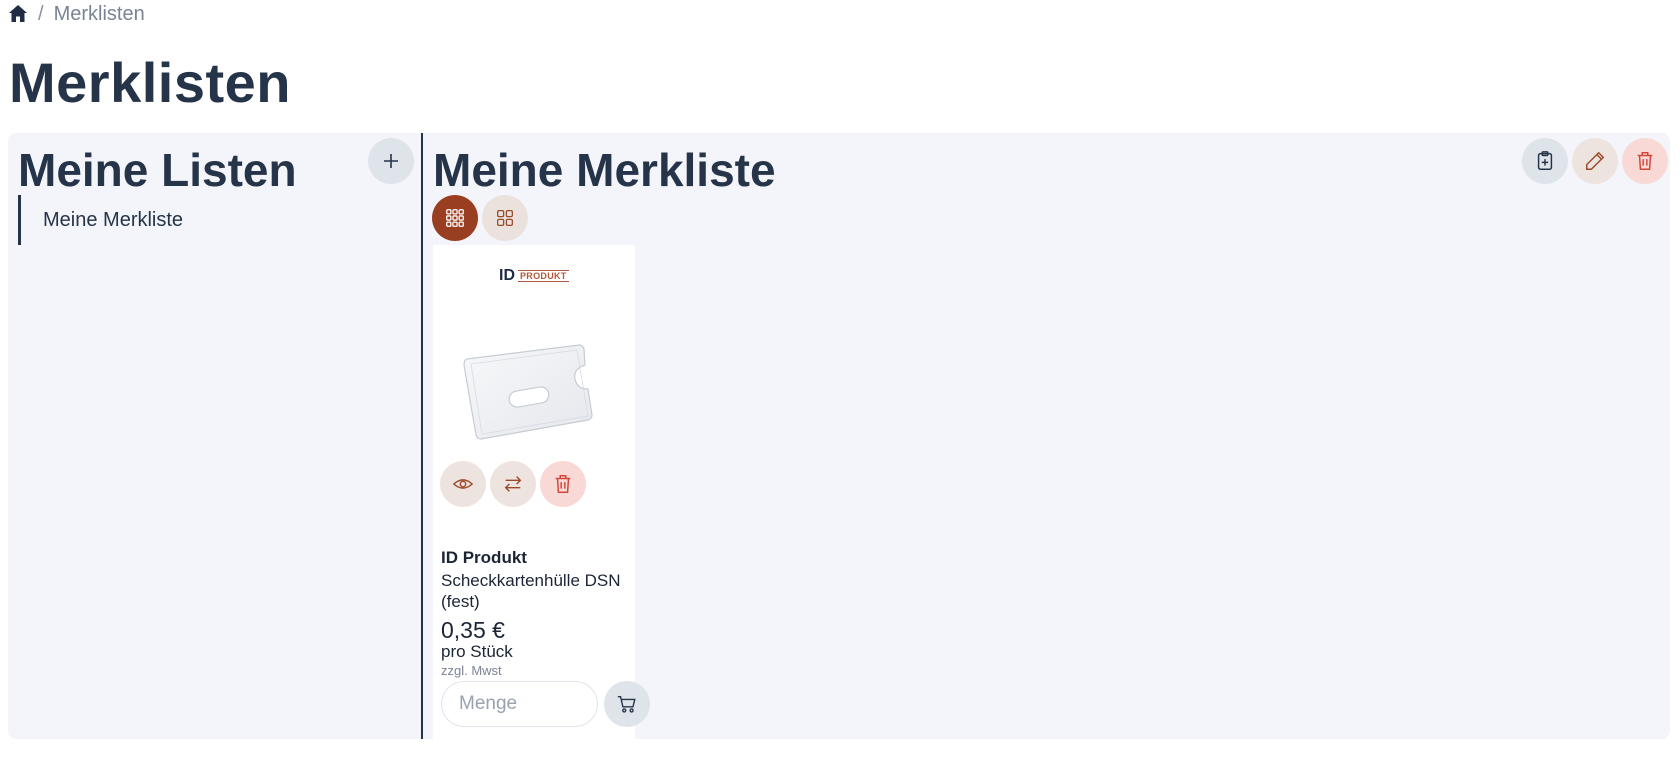  I want to click on list-title: Meine Merkliste, so click(604, 170).